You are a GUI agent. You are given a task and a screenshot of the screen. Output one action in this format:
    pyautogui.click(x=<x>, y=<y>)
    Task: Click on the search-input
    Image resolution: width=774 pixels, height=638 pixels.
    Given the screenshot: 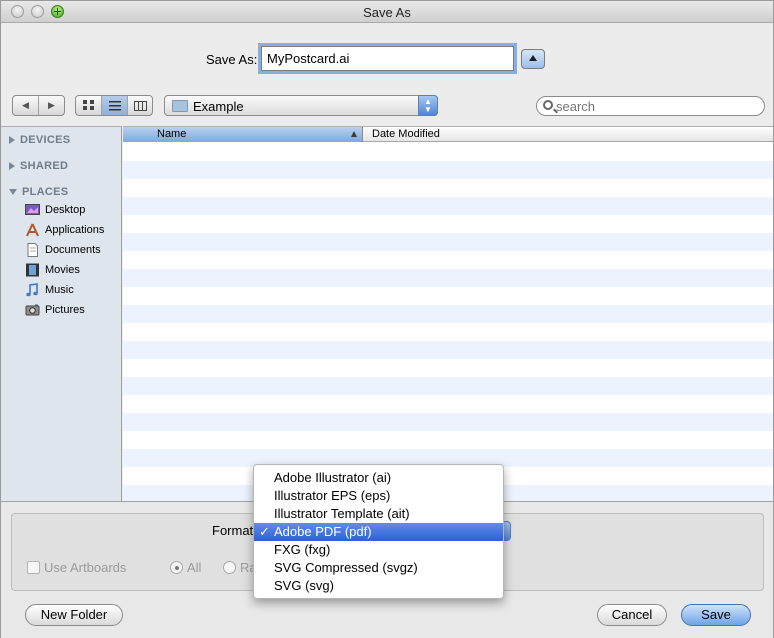 What is the action you would take?
    pyautogui.click(x=656, y=106)
    